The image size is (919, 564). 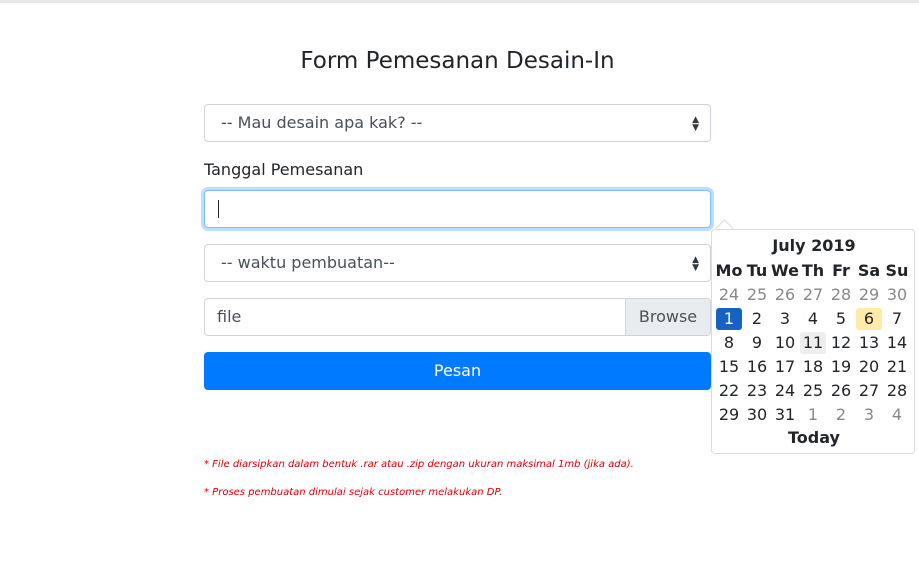 I want to click on calendar-week: 29 30 31 1 2 3 4, so click(x=813, y=415).